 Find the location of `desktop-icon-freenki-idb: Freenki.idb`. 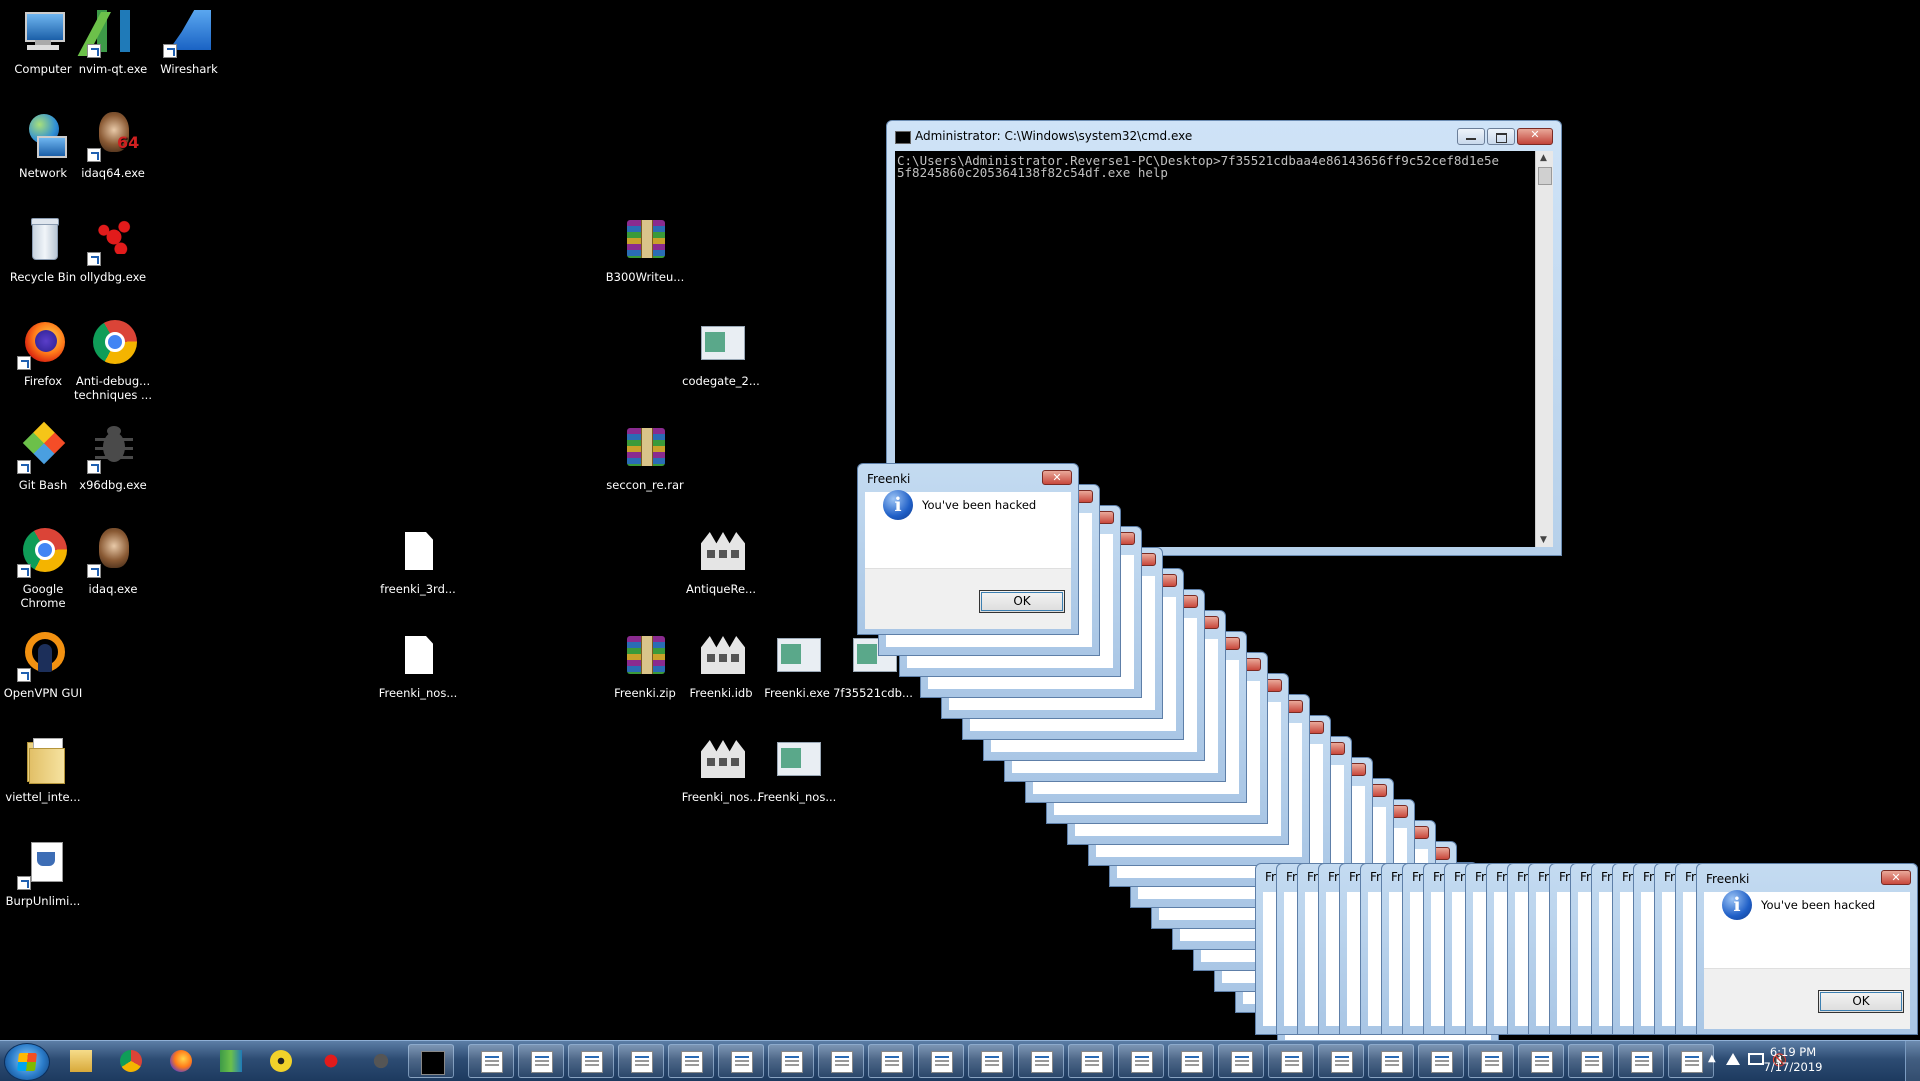

desktop-icon-freenki-idb: Freenki.idb is located at coordinates (721, 665).